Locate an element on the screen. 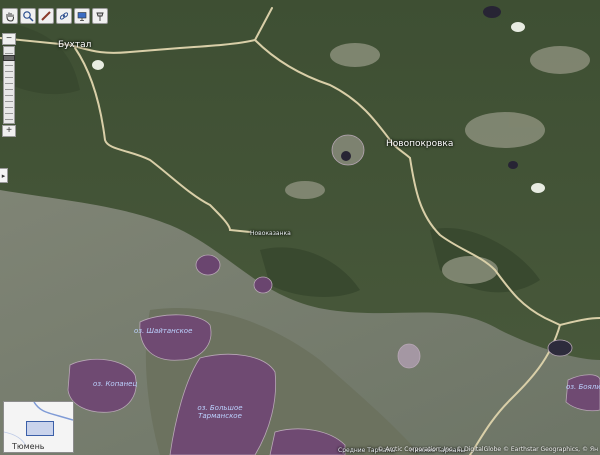 Image resolution: width=600 pixels, height=455 pixels. link-tool-button is located at coordinates (64, 16).